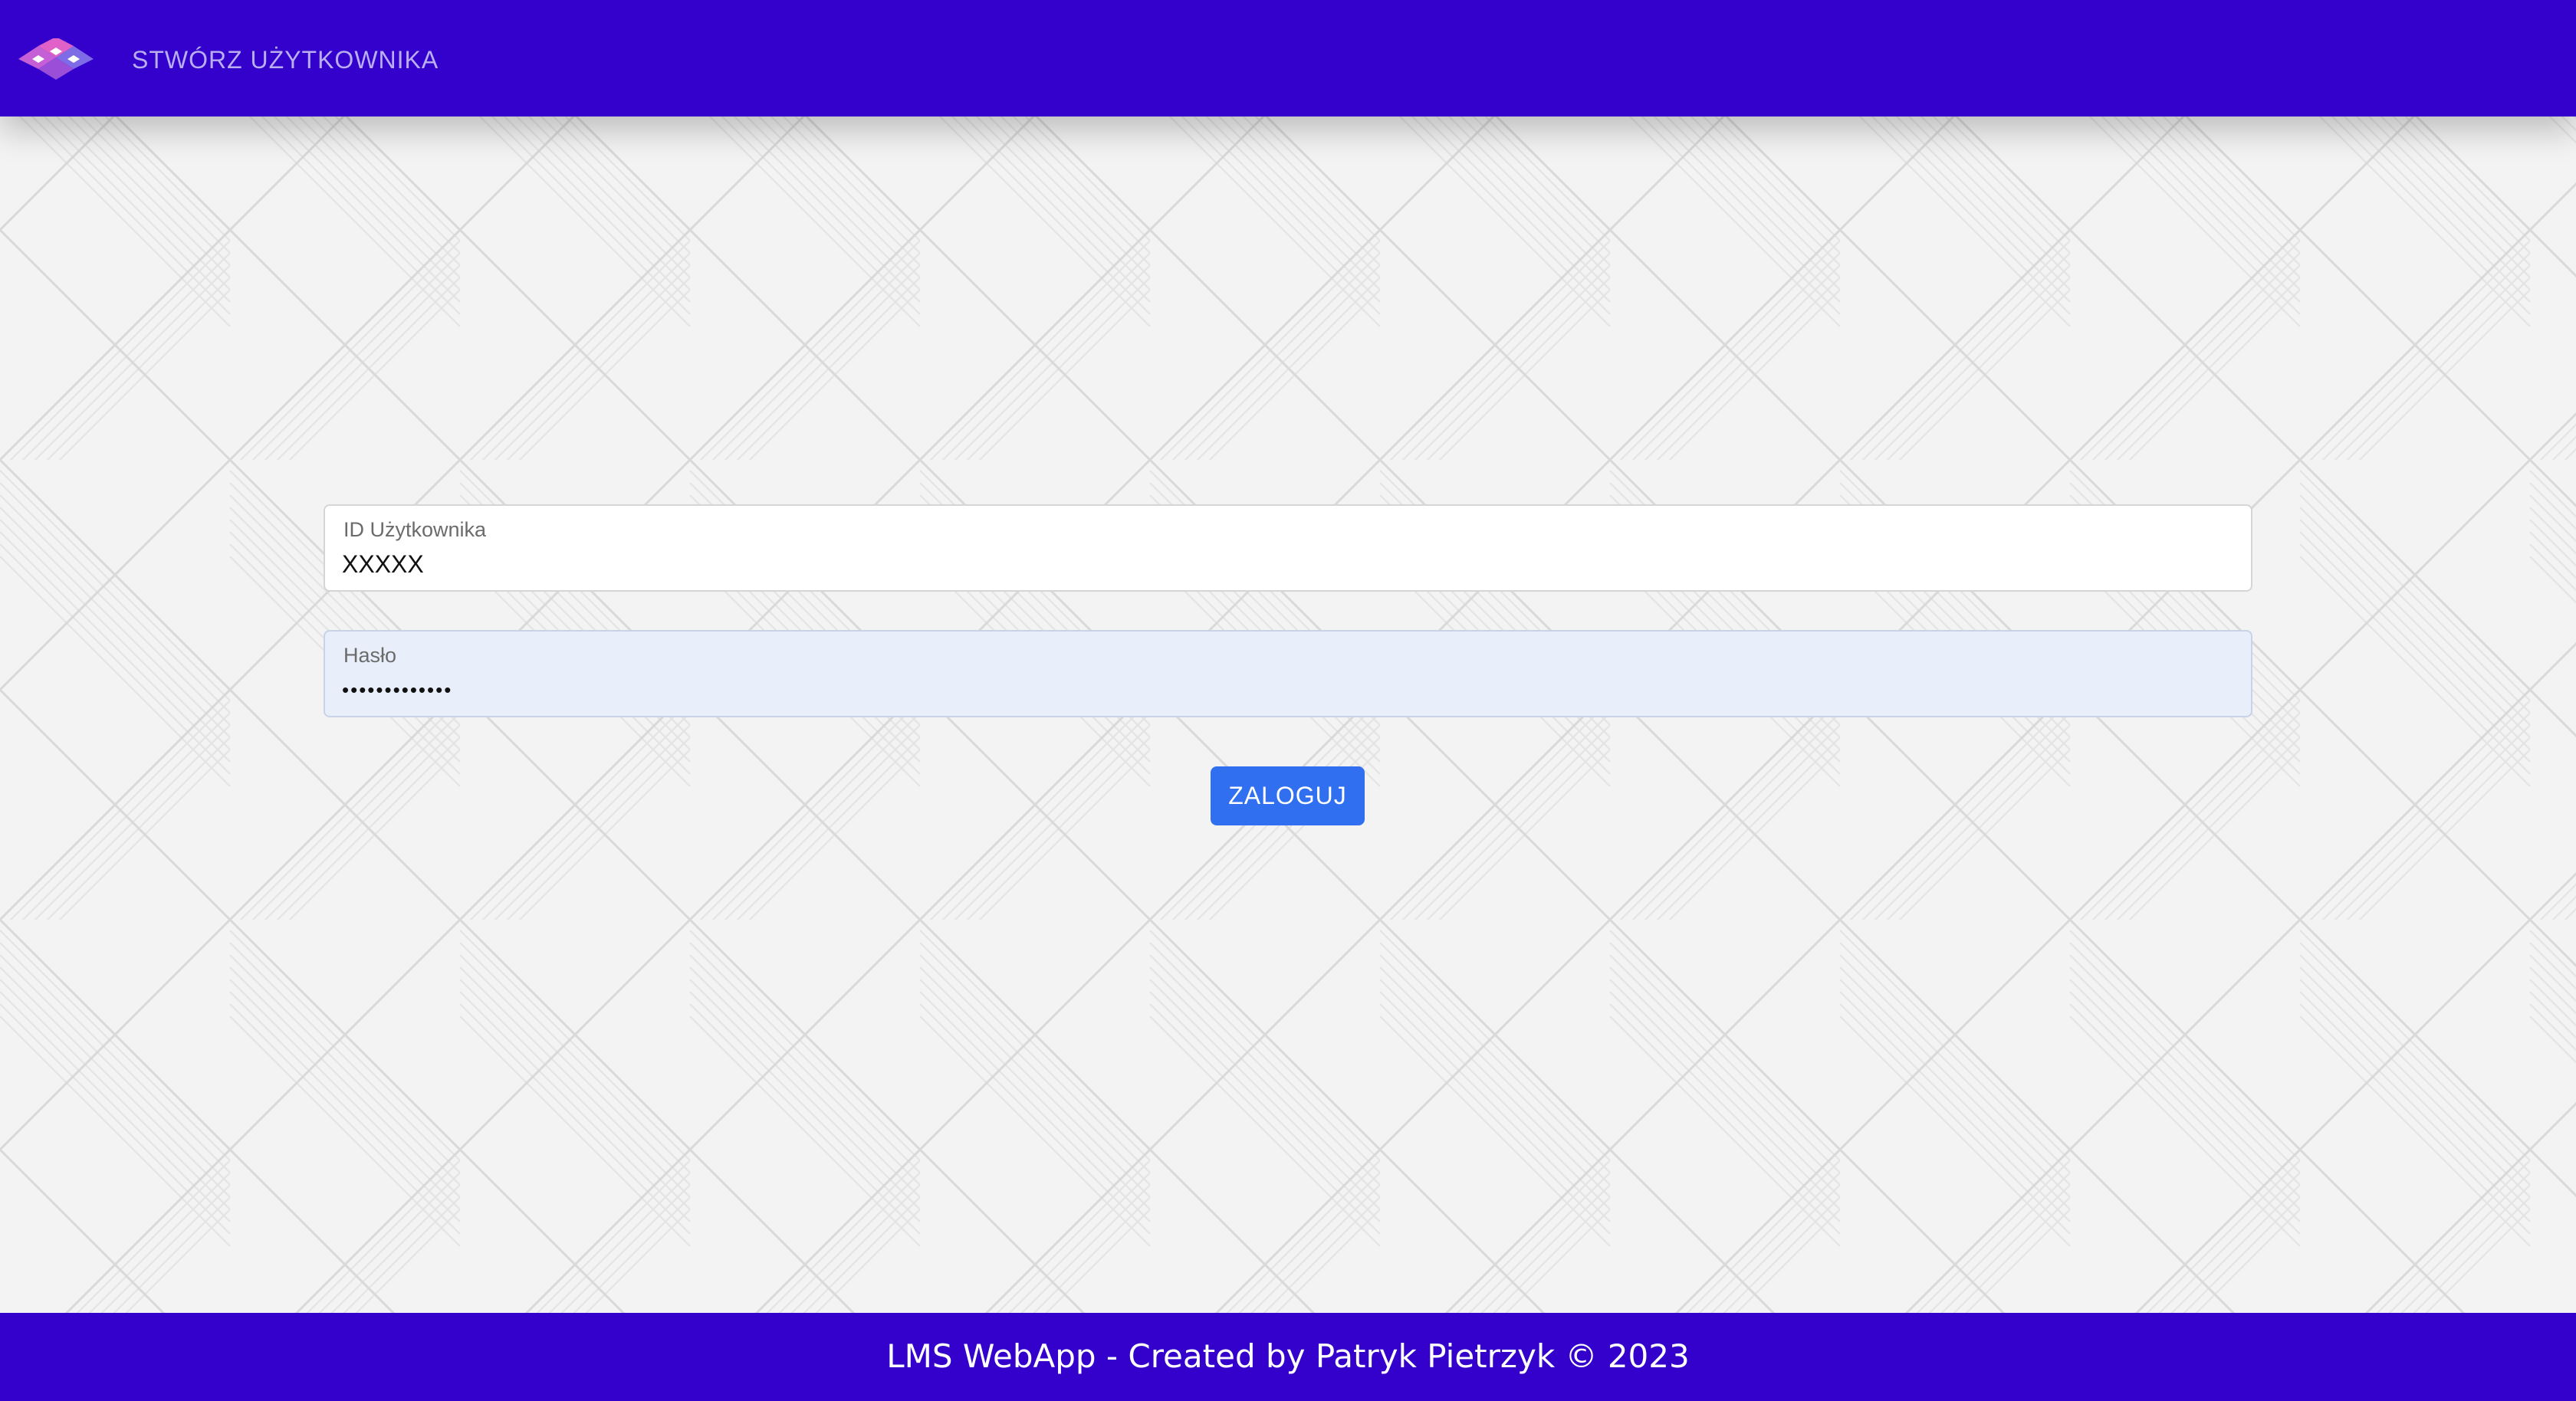  What do you see at coordinates (1288, 58) in the screenshot?
I see `top-navbar: STWÓRZ UŻYTKOWNIKA` at bounding box center [1288, 58].